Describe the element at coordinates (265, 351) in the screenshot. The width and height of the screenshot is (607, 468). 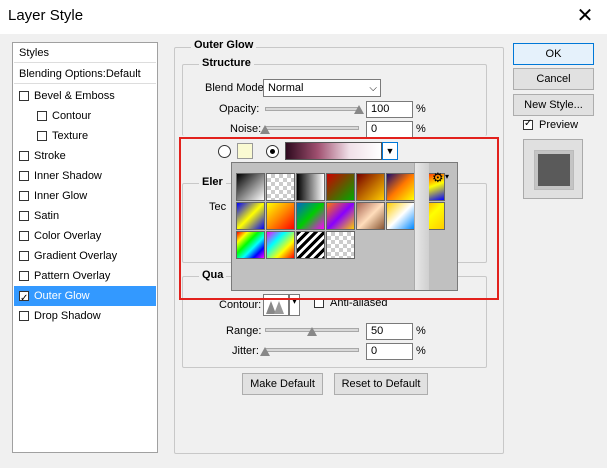
I see `jitter-slider-thumb` at that location.